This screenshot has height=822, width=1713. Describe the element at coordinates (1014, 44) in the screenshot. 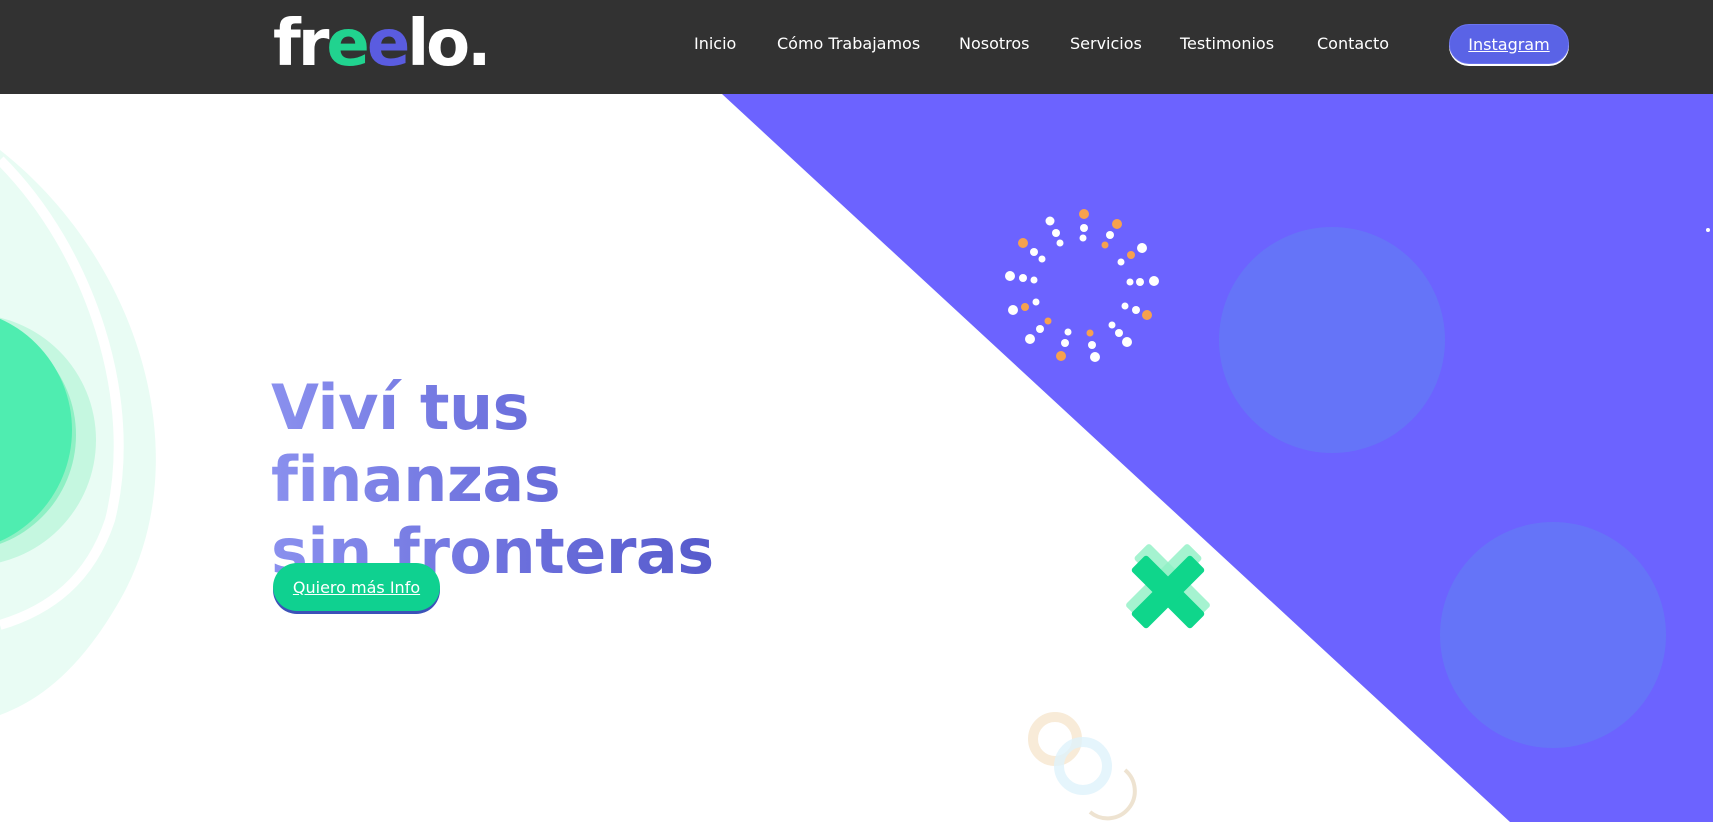

I see `nav-link-nosotros: Nosotros` at that location.